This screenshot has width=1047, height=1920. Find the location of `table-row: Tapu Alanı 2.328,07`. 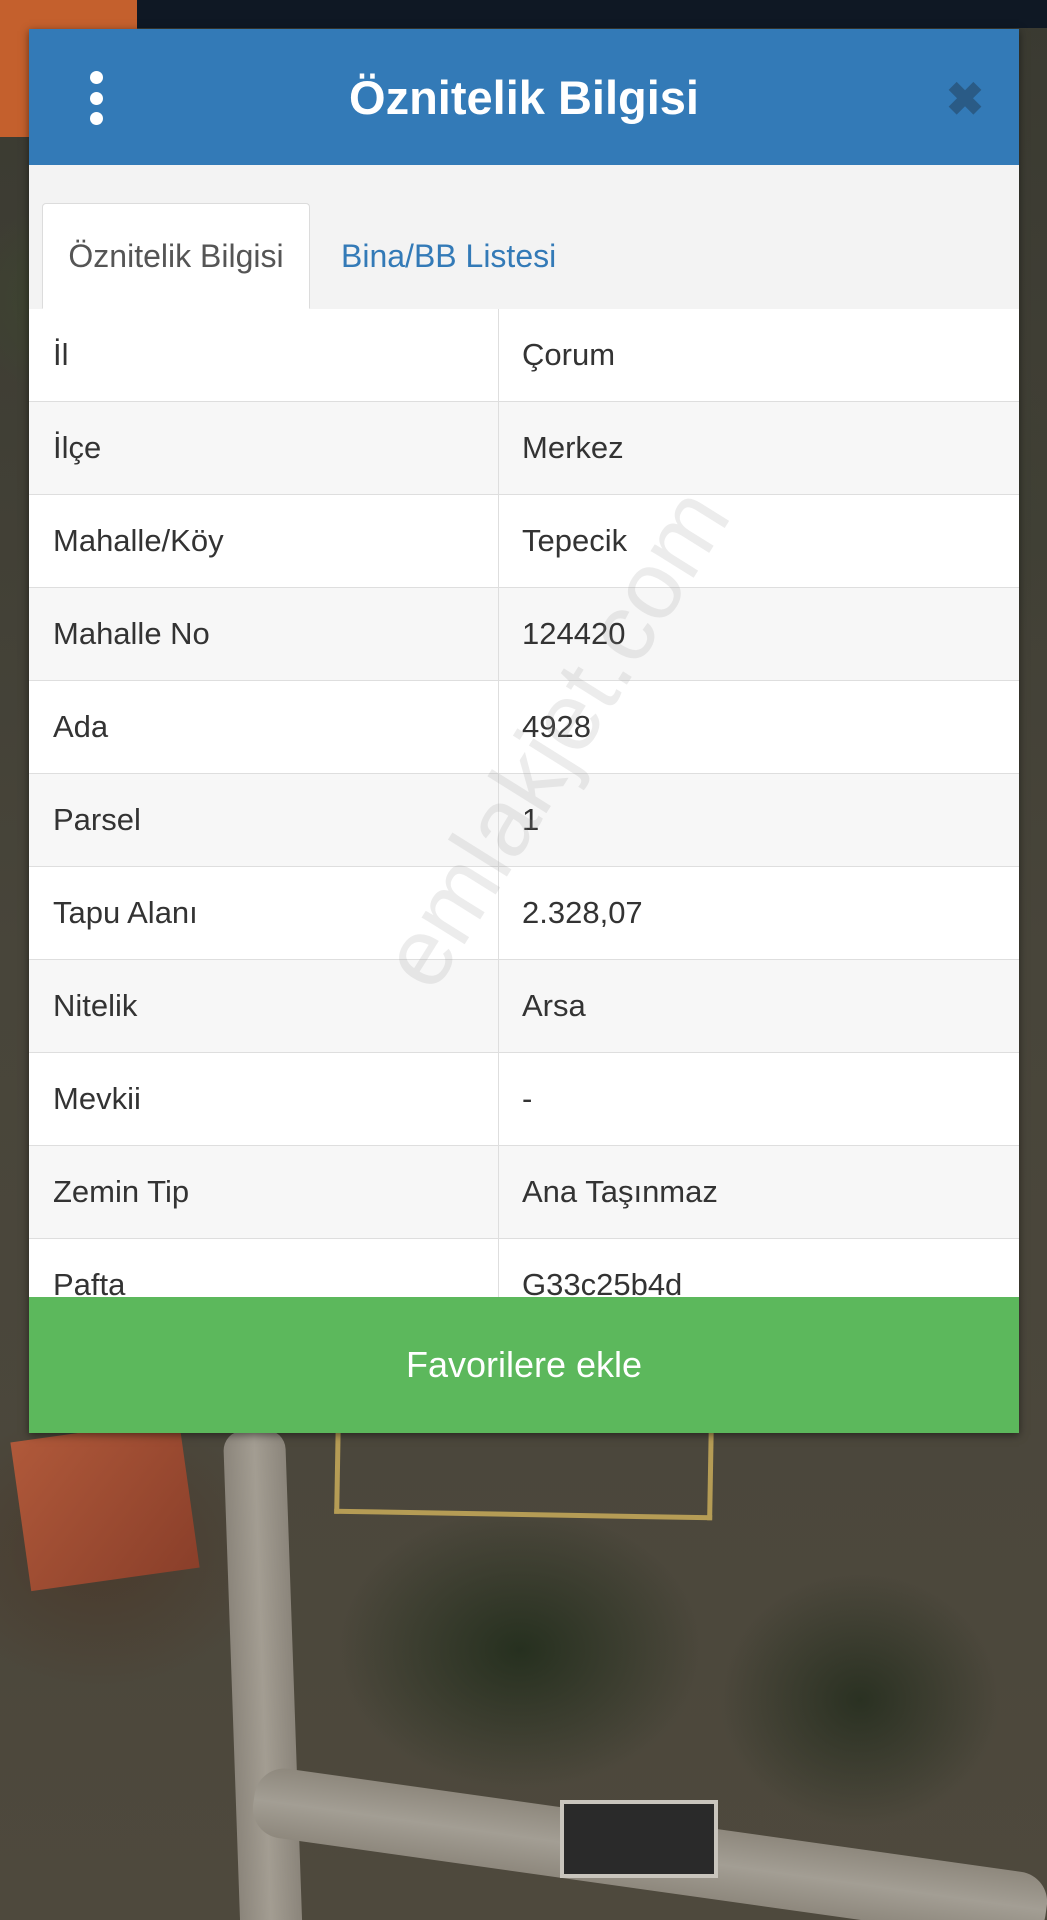

table-row: Tapu Alanı 2.328,07 is located at coordinates (524, 913).